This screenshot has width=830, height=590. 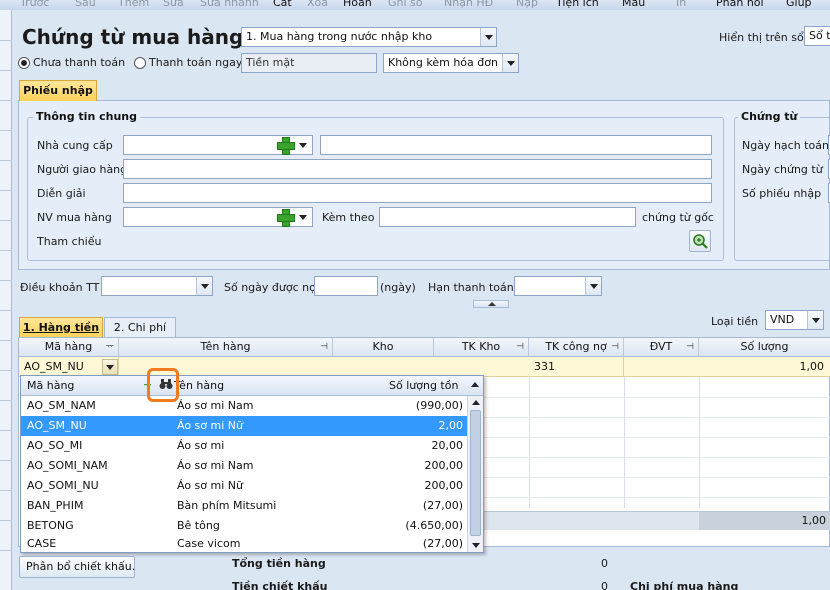 What do you see at coordinates (317, 4) in the screenshot?
I see `toolbar-delete-button: Xóa` at bounding box center [317, 4].